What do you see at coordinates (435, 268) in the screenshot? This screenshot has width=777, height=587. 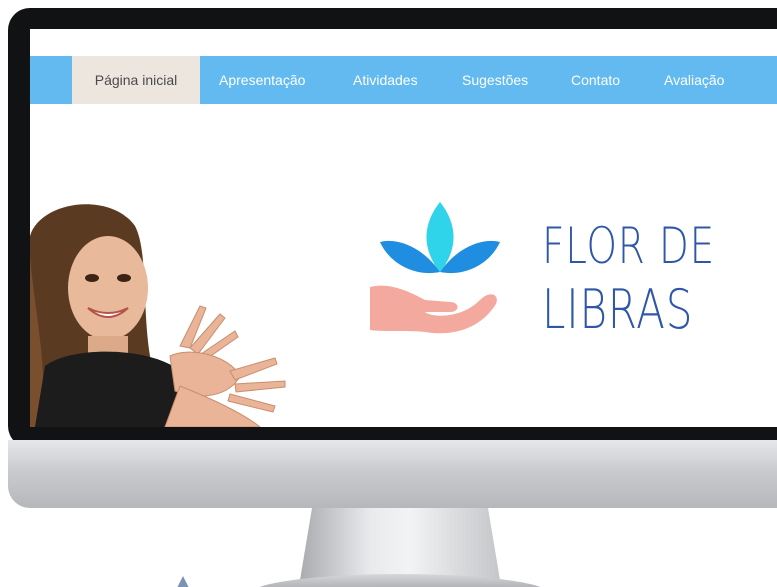 I see `flower-logo-icon` at bounding box center [435, 268].